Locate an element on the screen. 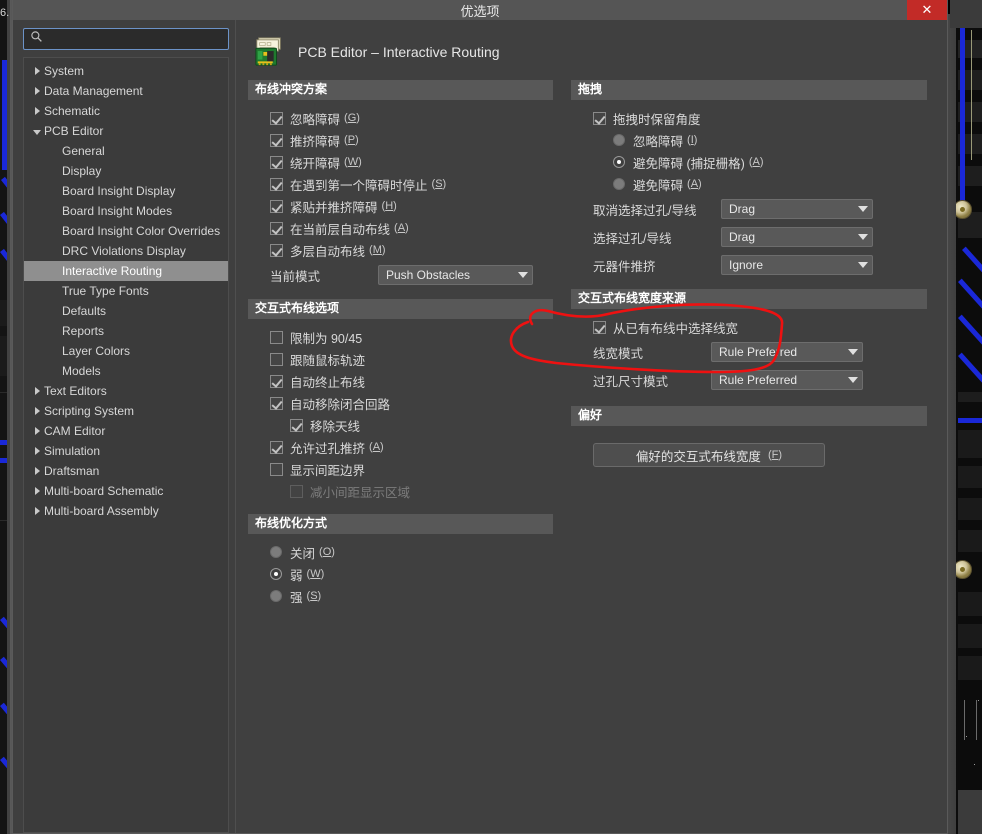  checkbox-label: 自动移除闭合回路 is located at coordinates (340, 404).